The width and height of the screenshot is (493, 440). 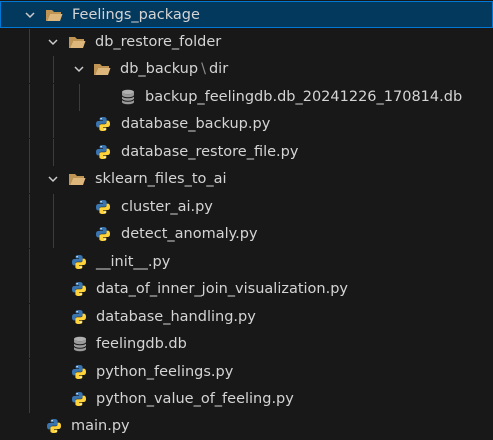 I want to click on tree-item-label-suffix: dir, so click(x=218, y=69).